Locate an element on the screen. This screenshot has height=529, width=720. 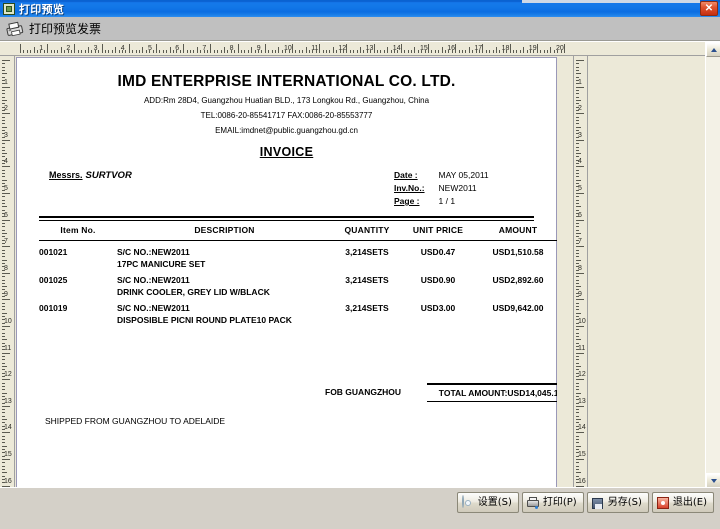
scrollbar-track is located at coordinates (713, 265).